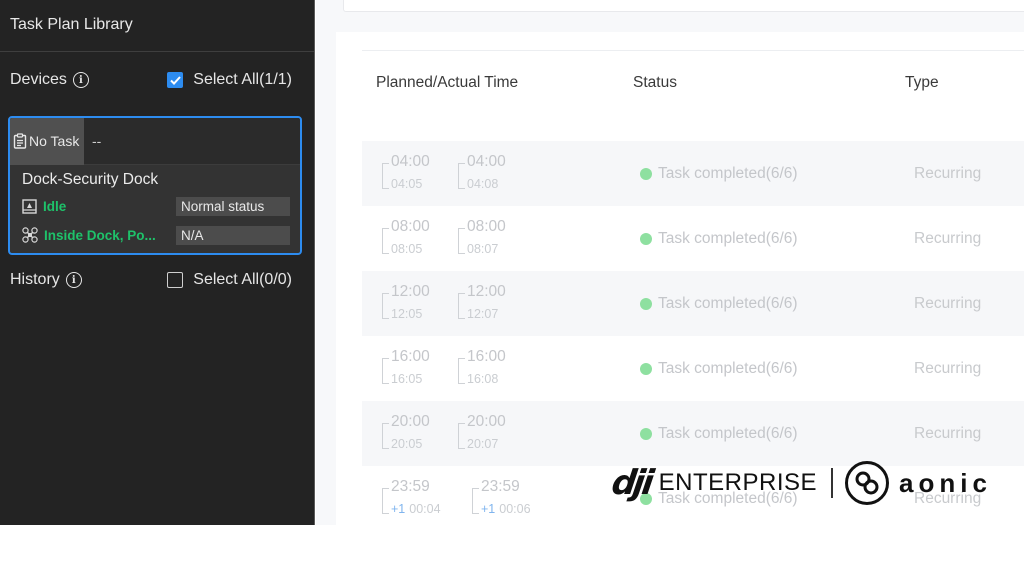 Image resolution: width=1024 pixels, height=576 pixels. What do you see at coordinates (483, 444) in the screenshot?
I see `actual-end-time: 20:07` at bounding box center [483, 444].